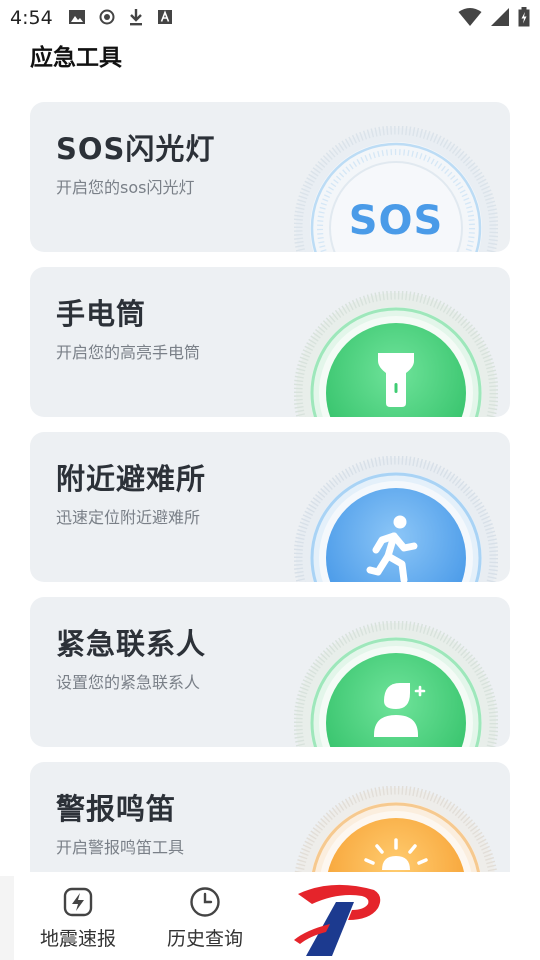 The image size is (540, 960). Describe the element at coordinates (120, 17) in the screenshot. I see `status-icons-left` at that location.